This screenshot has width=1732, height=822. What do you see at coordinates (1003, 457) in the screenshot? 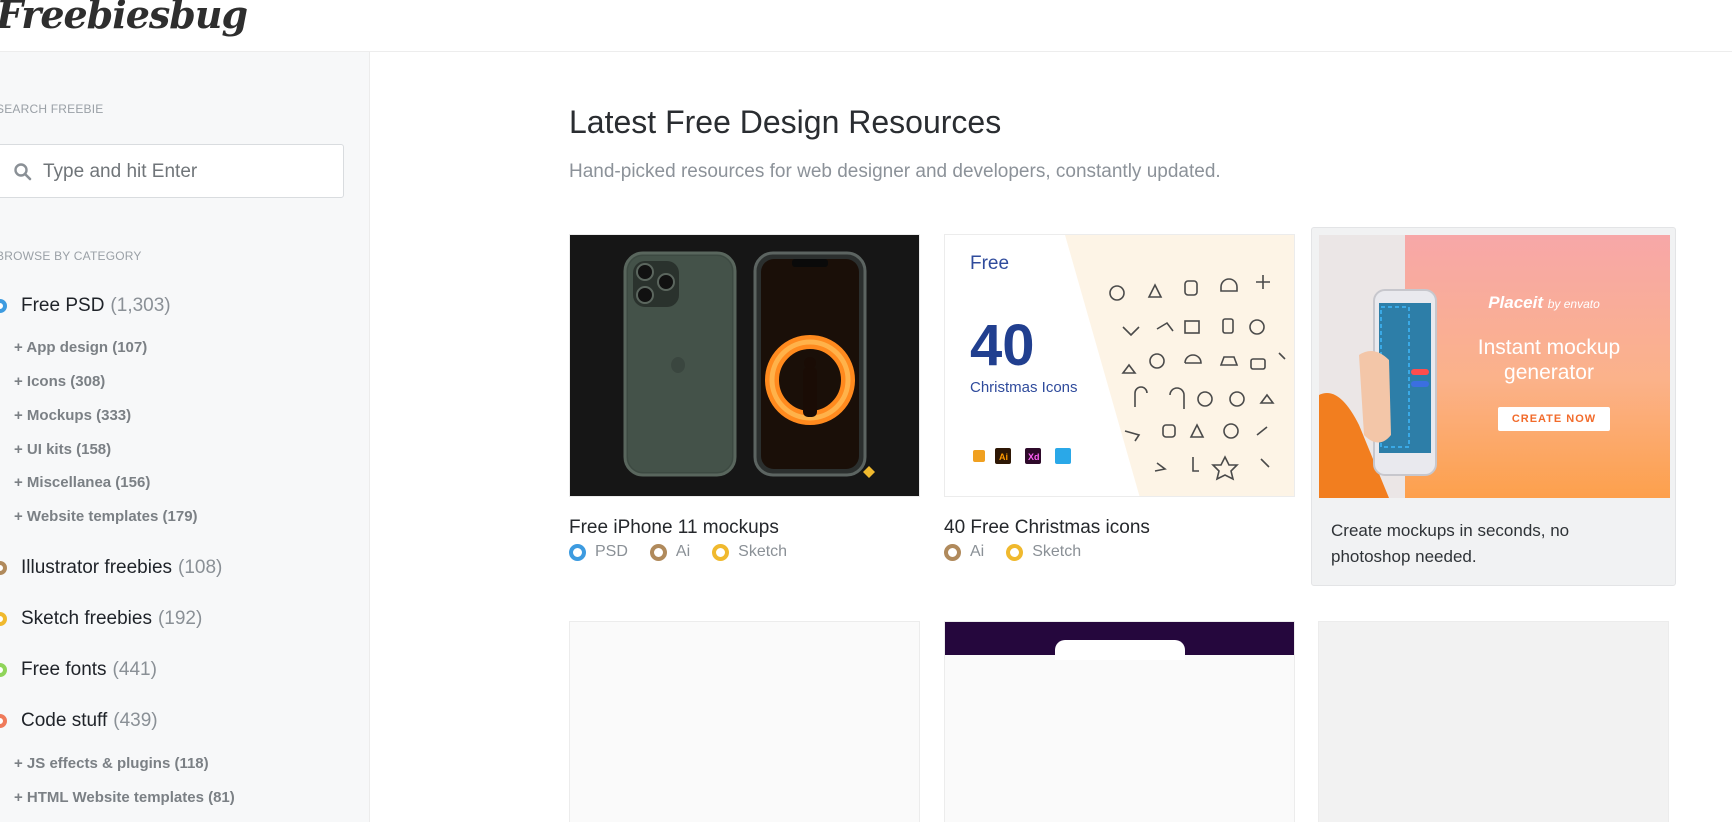
I see `svg-text: Ai` at bounding box center [1003, 457].